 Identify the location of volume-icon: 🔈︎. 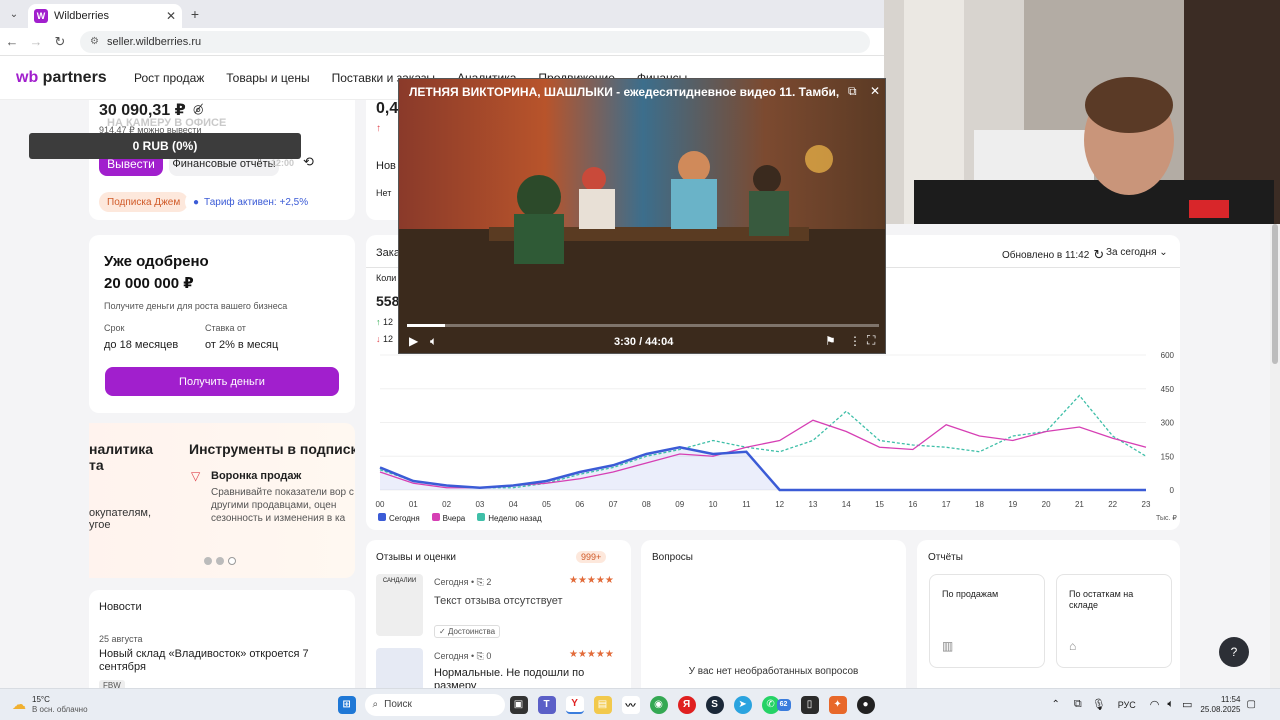
(433, 341).